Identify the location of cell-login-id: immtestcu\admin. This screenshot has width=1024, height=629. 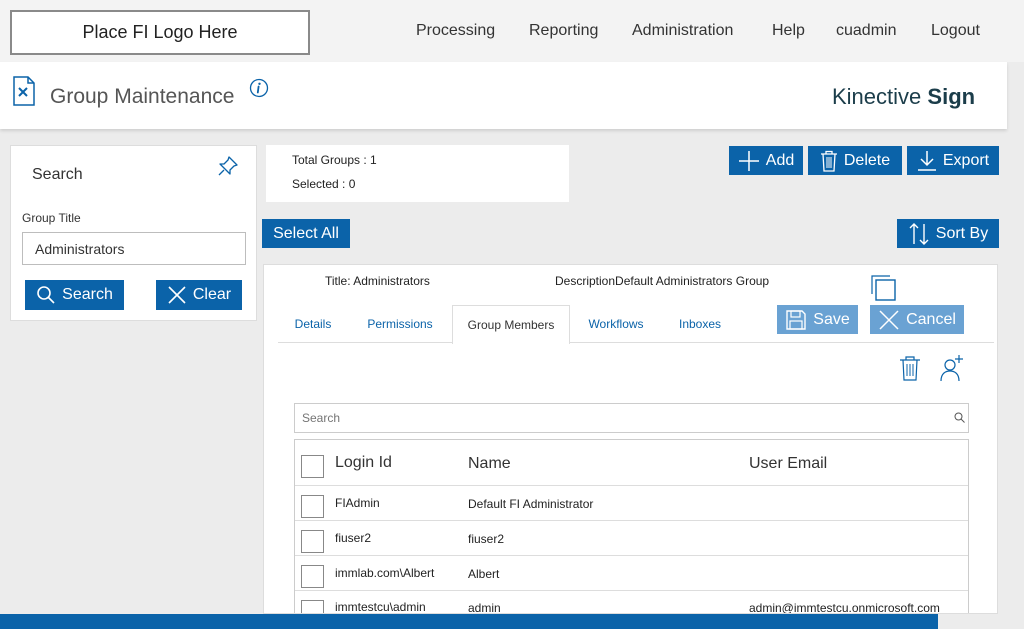
(380, 607).